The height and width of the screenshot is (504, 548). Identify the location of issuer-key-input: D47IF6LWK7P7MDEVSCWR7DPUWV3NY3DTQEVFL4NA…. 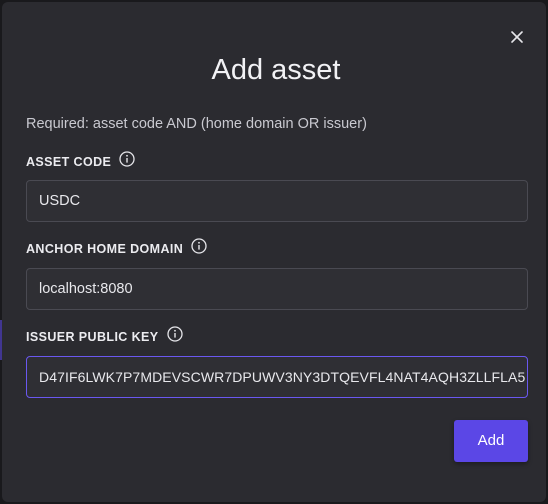
(277, 377).